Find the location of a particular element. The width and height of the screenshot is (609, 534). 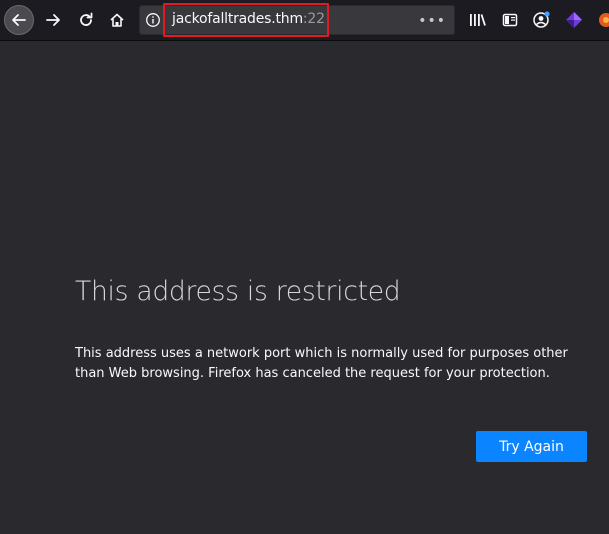

back-arrow-icon is located at coordinates (19, 20).